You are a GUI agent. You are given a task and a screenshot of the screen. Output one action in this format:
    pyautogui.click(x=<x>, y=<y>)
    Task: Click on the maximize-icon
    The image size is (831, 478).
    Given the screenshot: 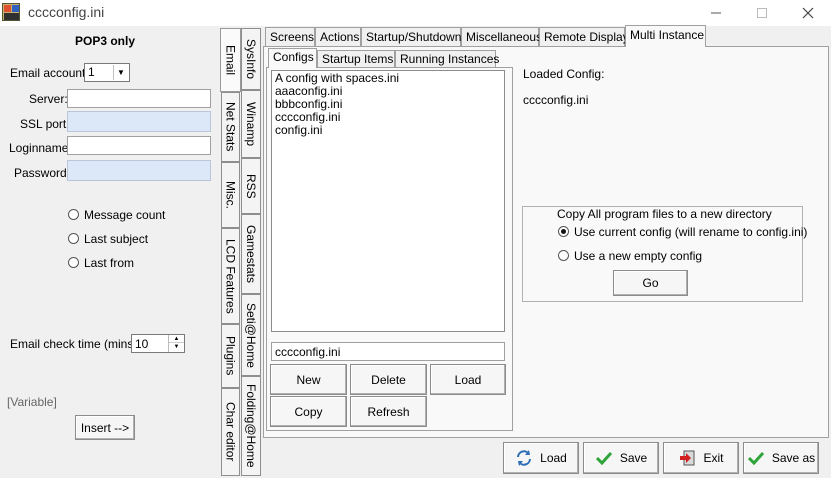 What is the action you would take?
    pyautogui.click(x=762, y=13)
    